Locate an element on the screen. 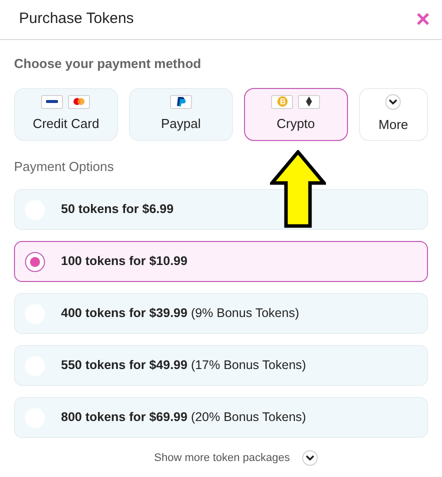 This screenshot has height=477, width=442. token-option: 100 tokens for $10.99 is located at coordinates (221, 261).